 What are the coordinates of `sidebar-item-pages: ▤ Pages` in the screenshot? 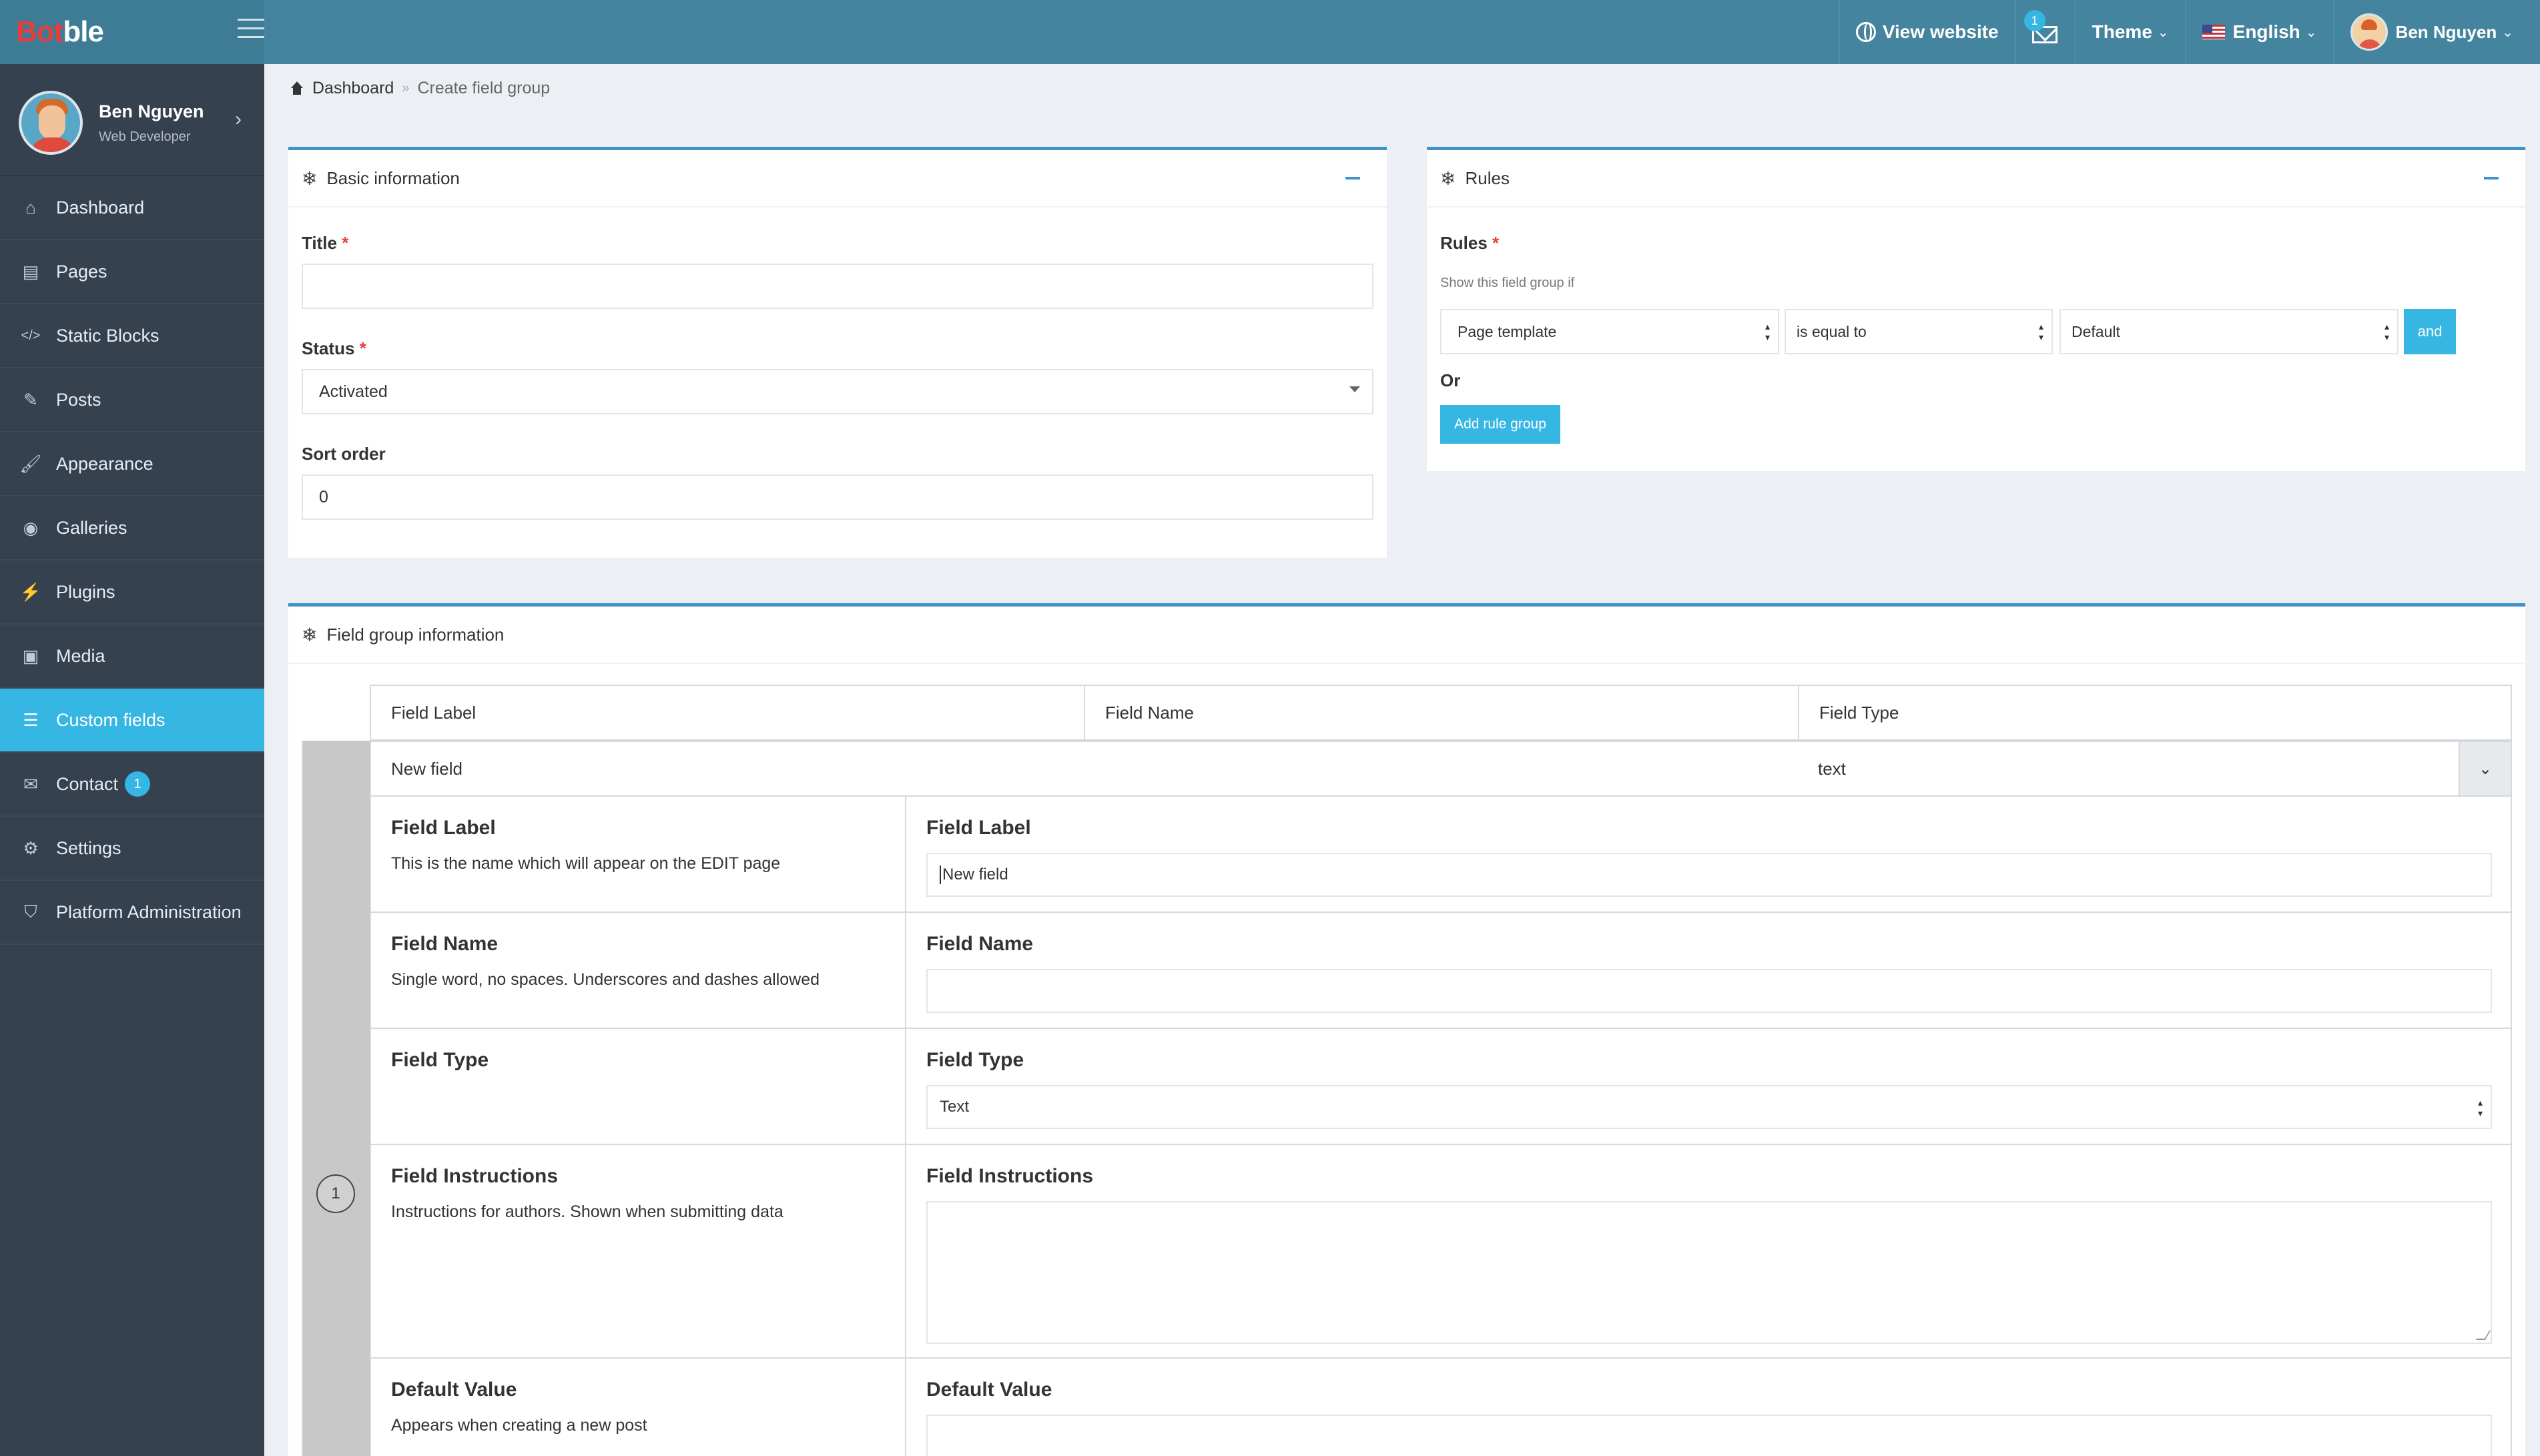 It's located at (132, 272).